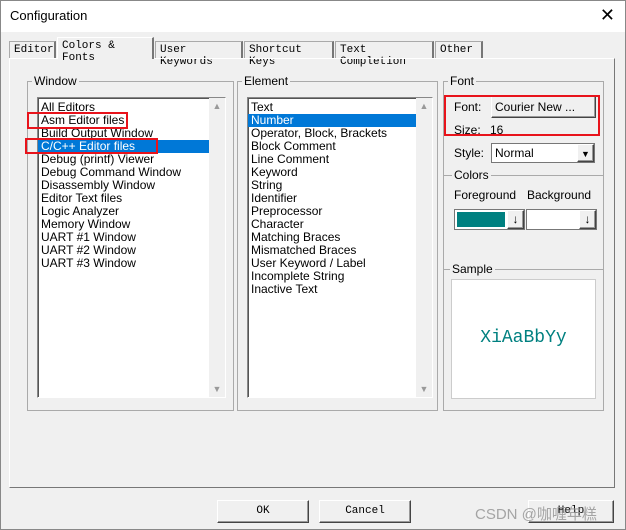 The image size is (626, 530). What do you see at coordinates (217, 247) in the screenshot?
I see `window-list-scrollbar: ▲ ▼` at bounding box center [217, 247].